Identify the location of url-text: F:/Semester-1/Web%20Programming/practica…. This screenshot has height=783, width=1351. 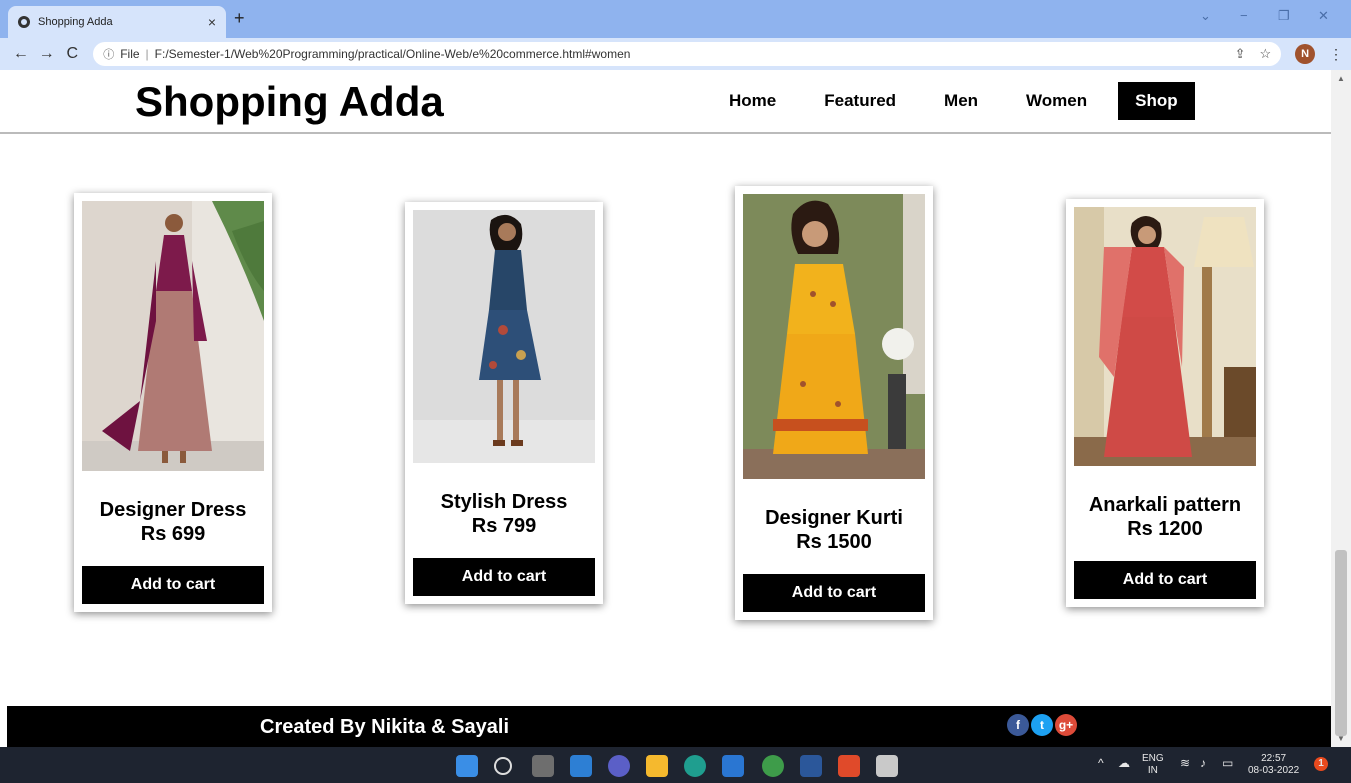
(688, 54).